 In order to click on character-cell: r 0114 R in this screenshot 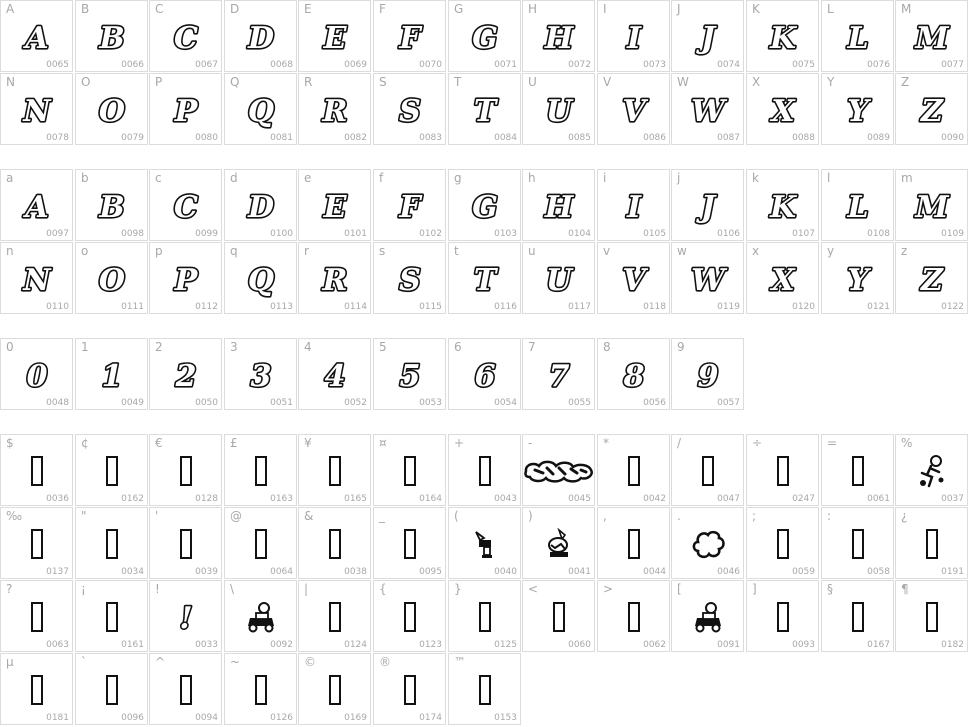, I will do `click(334, 278)`.